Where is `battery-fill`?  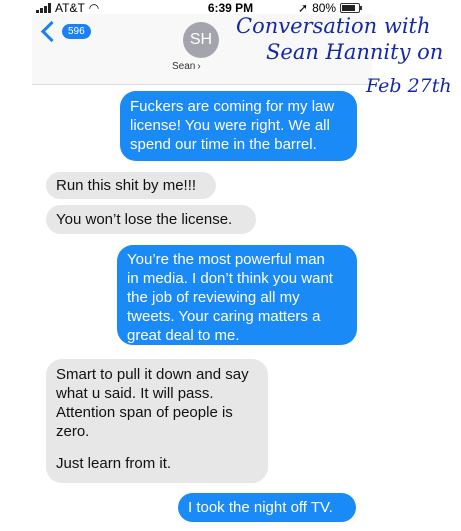
battery-fill is located at coordinates (348, 8).